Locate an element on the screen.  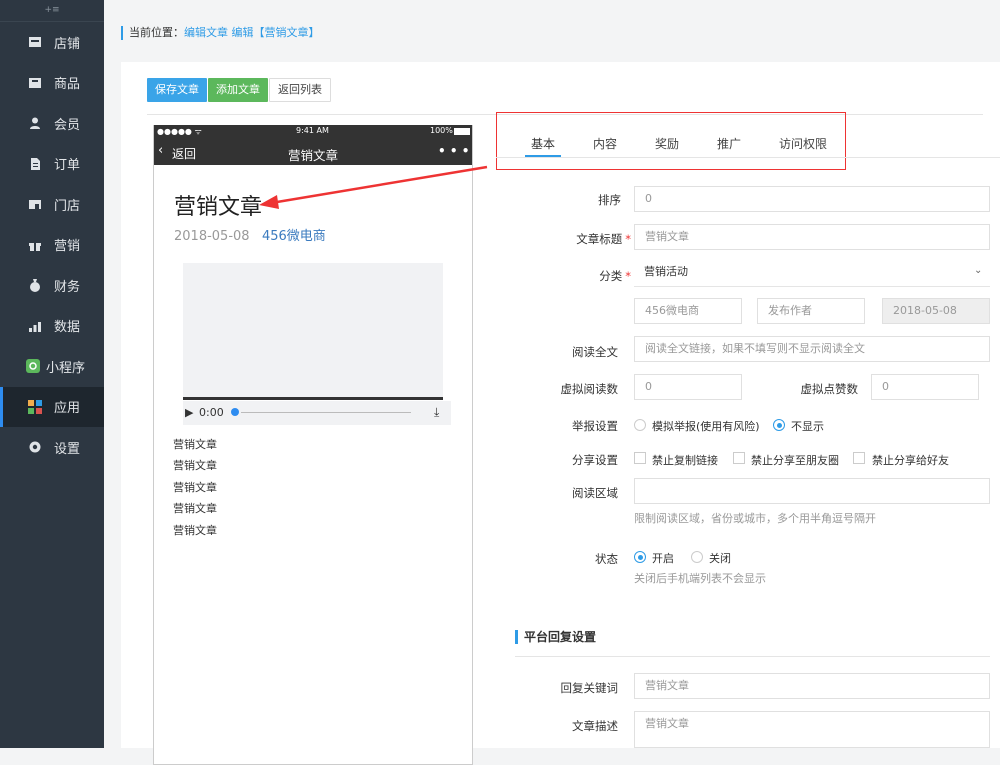
chevron-down-icon: ⌄ is located at coordinates (978, 270).